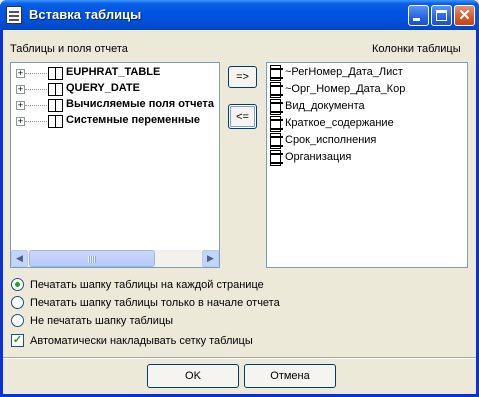 This screenshot has height=397, width=479. I want to click on list-item: Краткое_содержание, so click(367, 123).